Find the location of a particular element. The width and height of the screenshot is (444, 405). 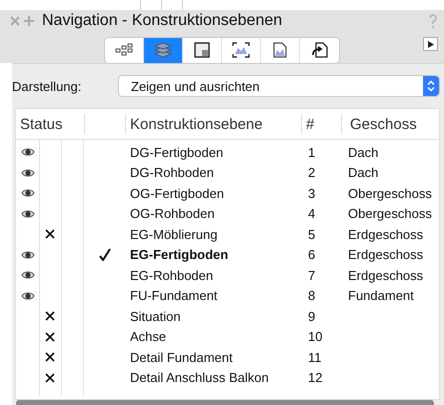

level-name: EG-Rohboden is located at coordinates (171, 275).